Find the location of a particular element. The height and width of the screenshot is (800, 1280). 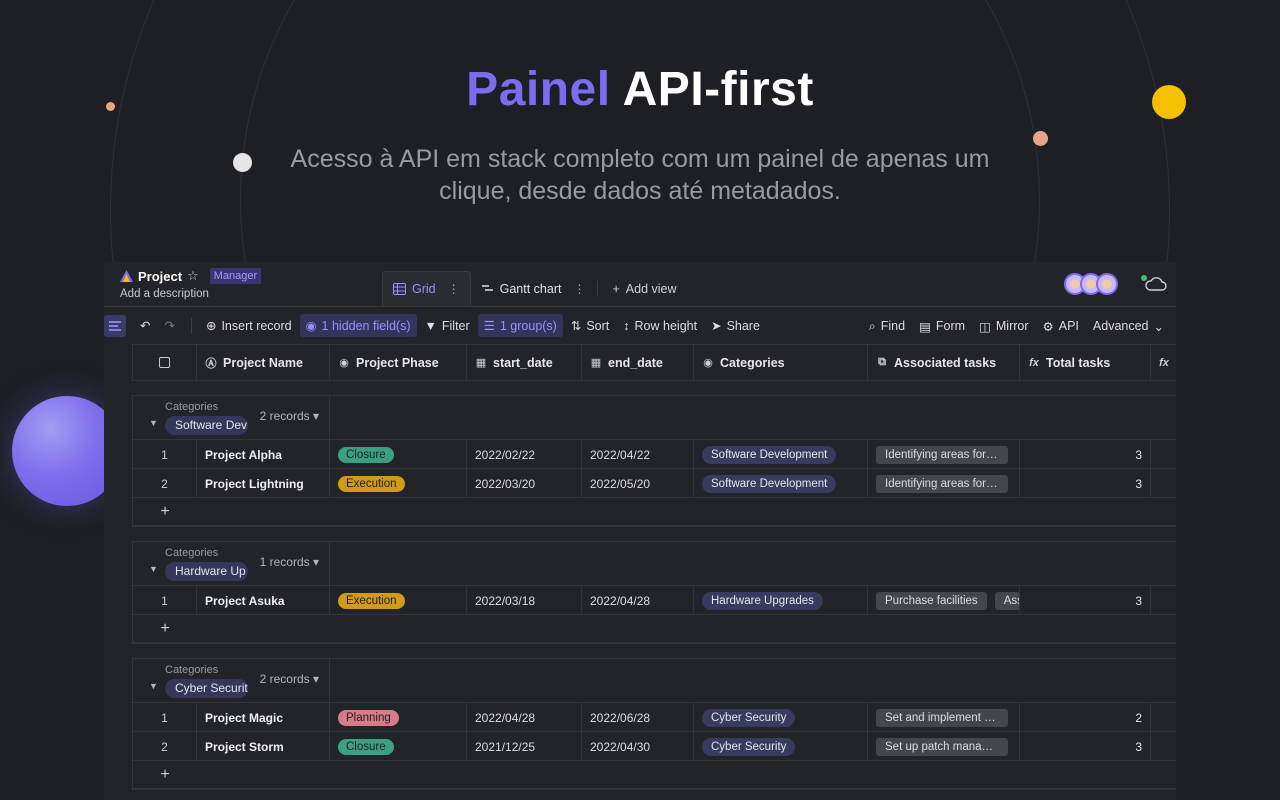

project-description: Add a description is located at coordinates (190, 294).